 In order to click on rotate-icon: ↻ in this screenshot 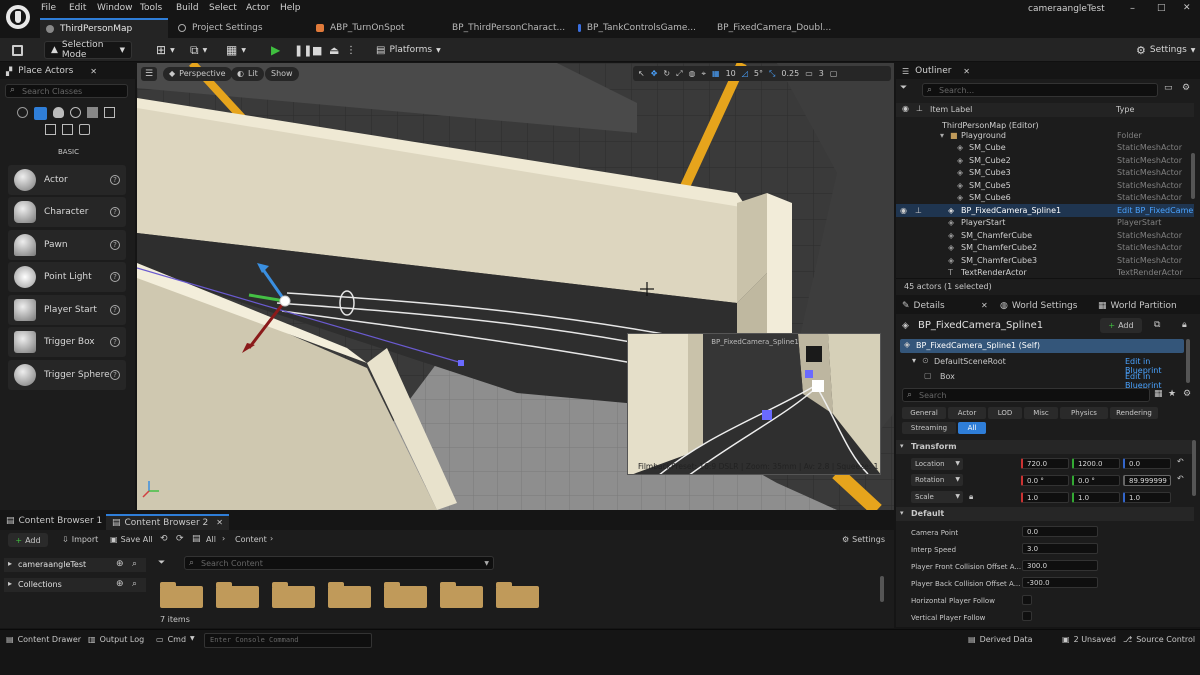, I will do `click(666, 73)`.